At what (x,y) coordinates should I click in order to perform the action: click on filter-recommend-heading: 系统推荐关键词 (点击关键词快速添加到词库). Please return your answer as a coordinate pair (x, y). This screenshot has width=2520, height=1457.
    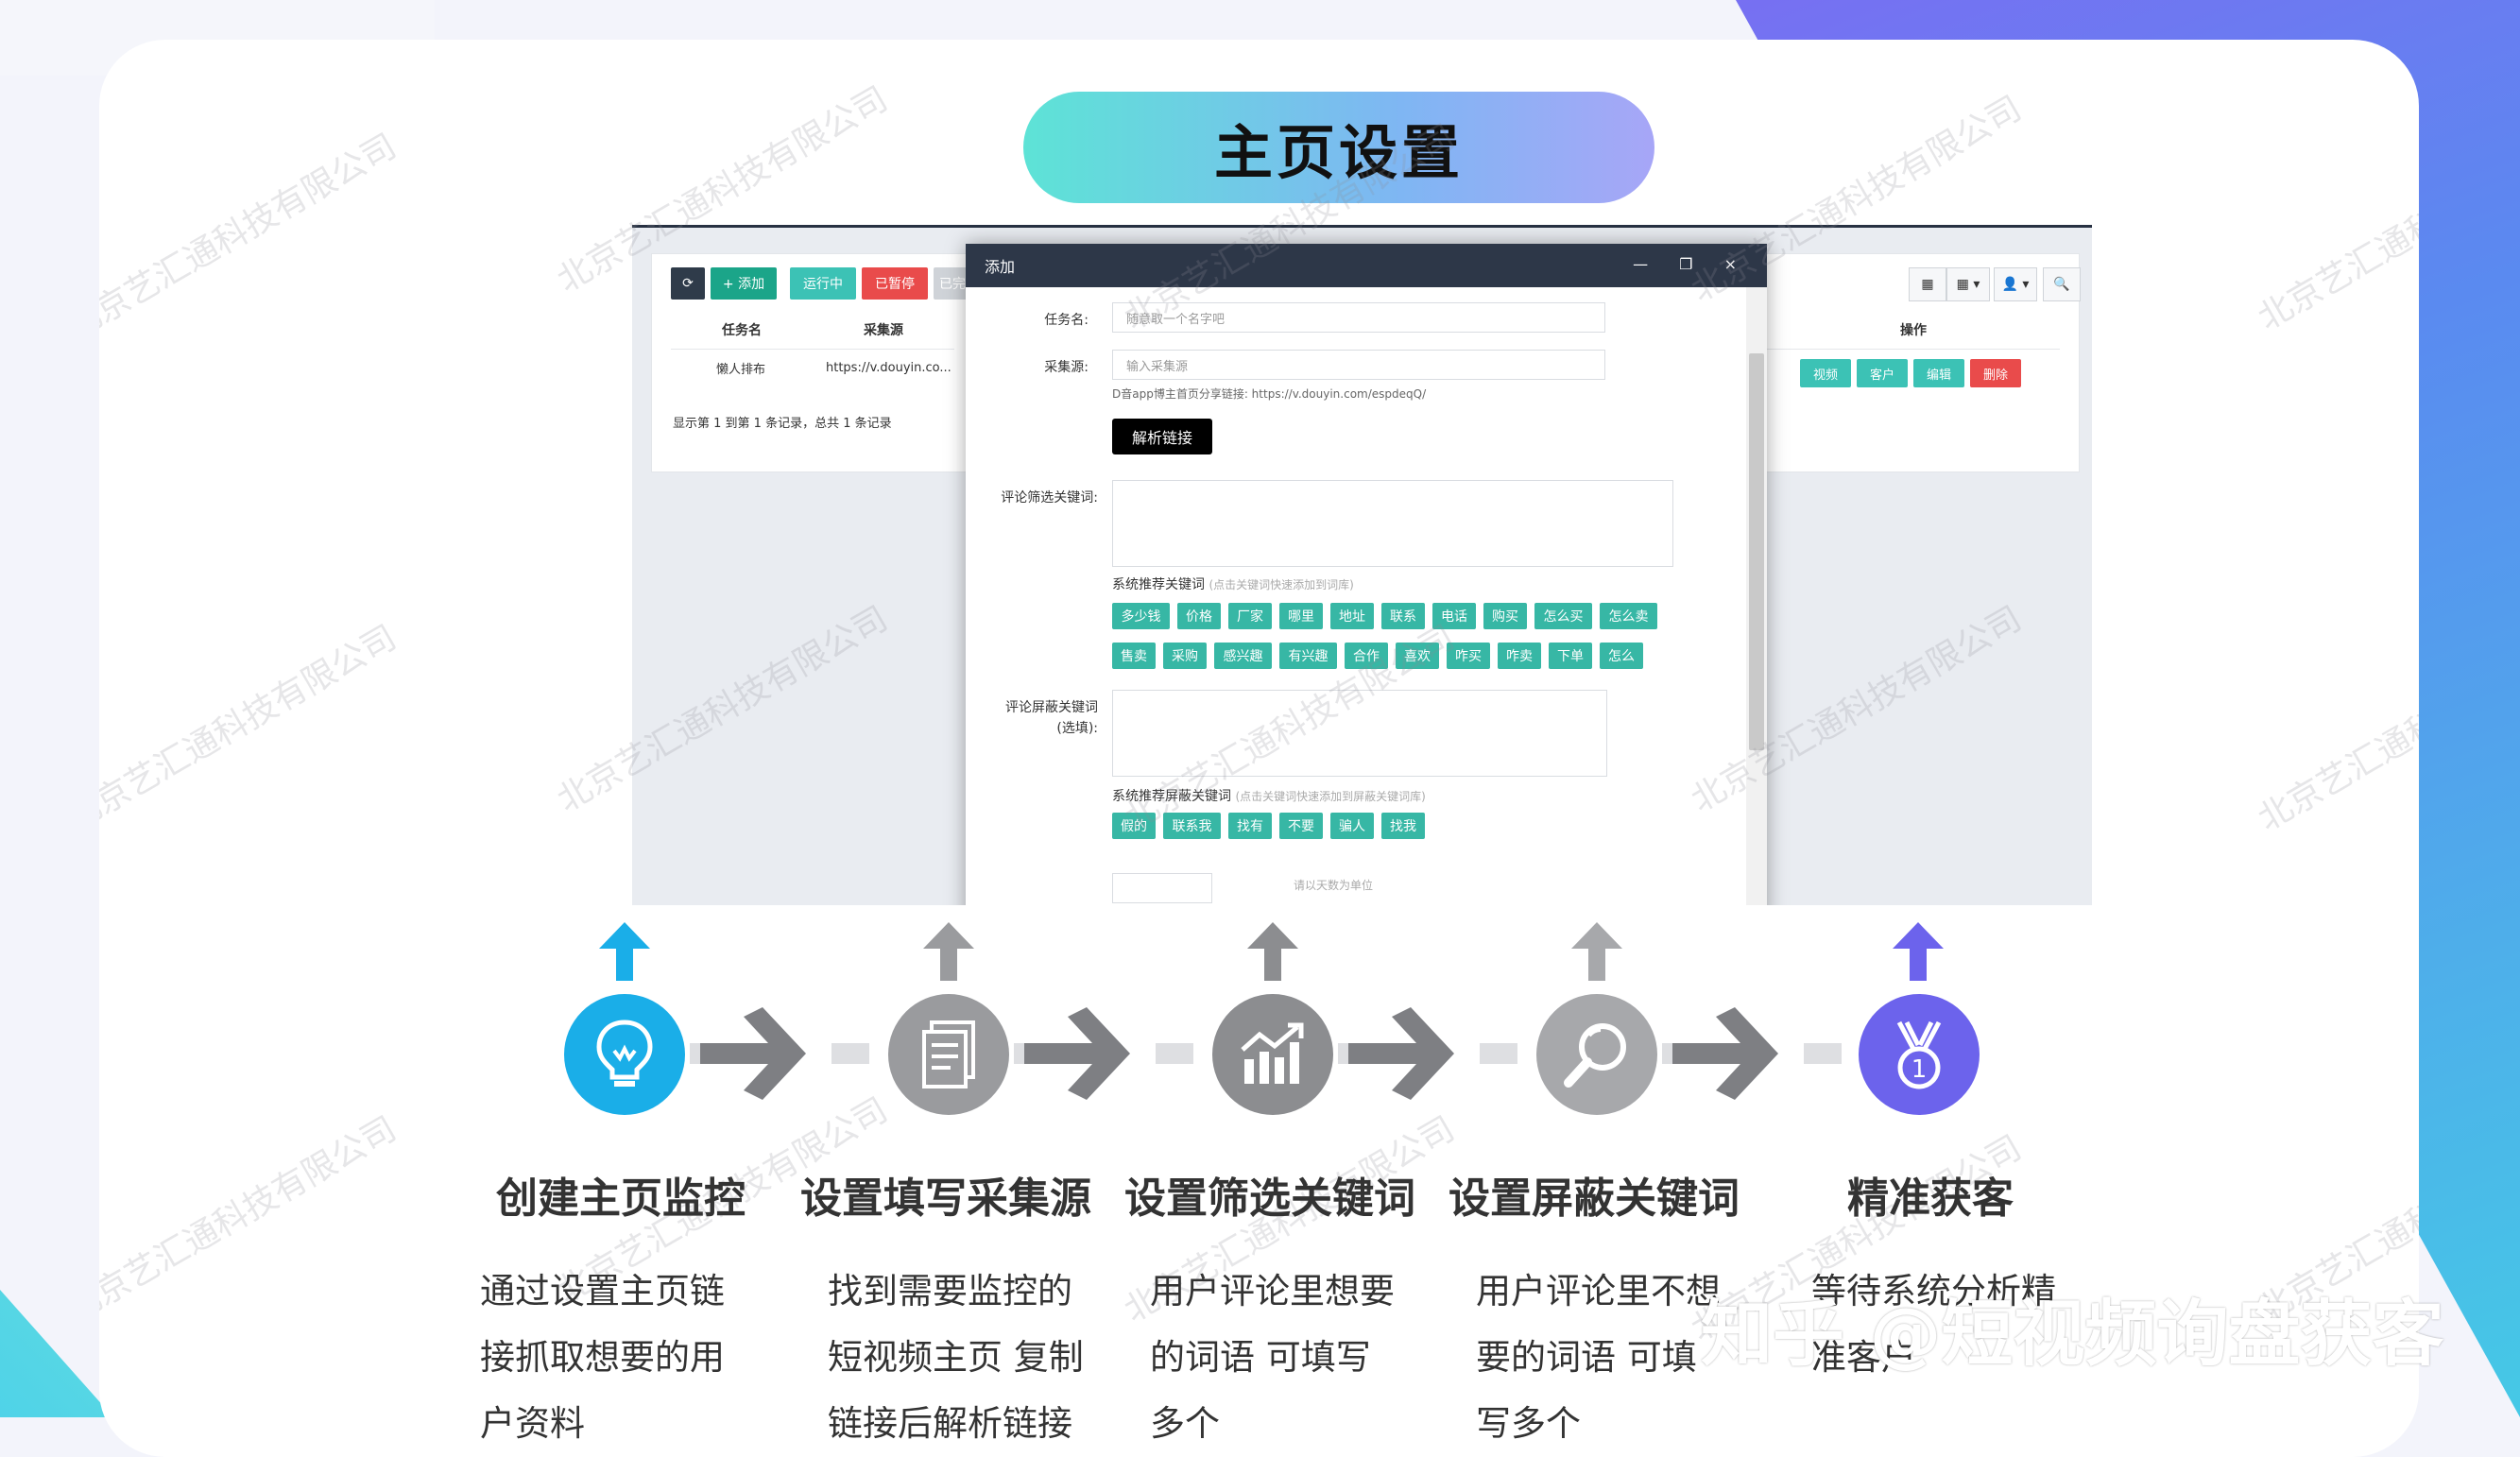
    Looking at the image, I should click on (1233, 583).